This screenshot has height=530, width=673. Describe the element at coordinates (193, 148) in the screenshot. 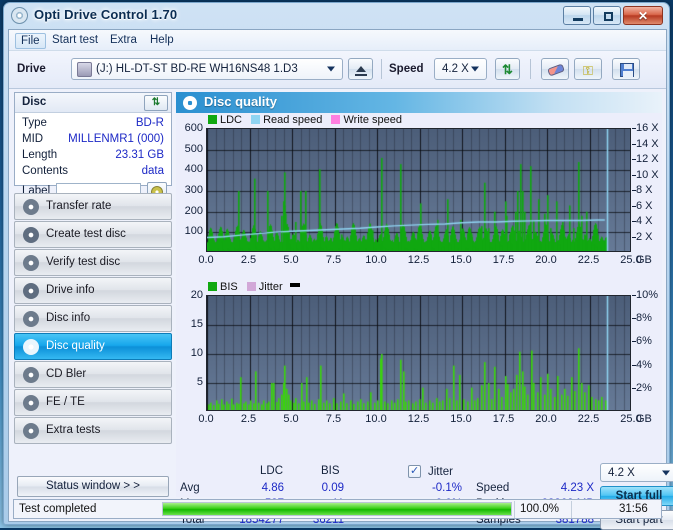

I see `y-tick-label: 500` at that location.